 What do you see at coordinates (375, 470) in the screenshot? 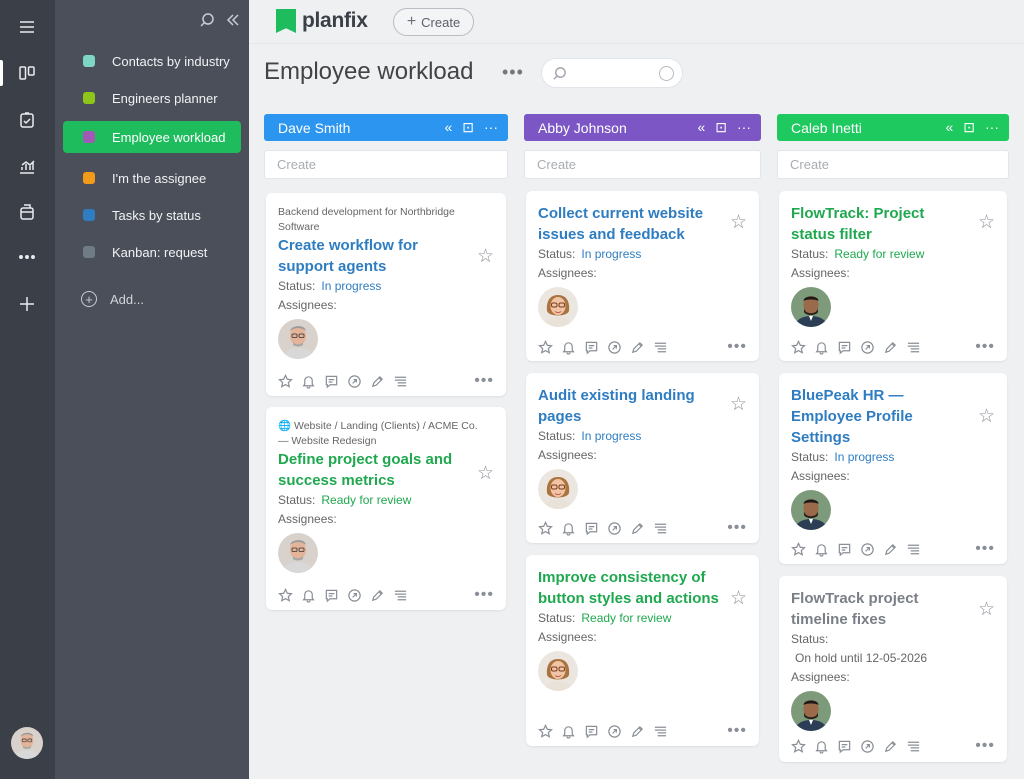
I see `task-title: Define project goals and success metrics` at bounding box center [375, 470].